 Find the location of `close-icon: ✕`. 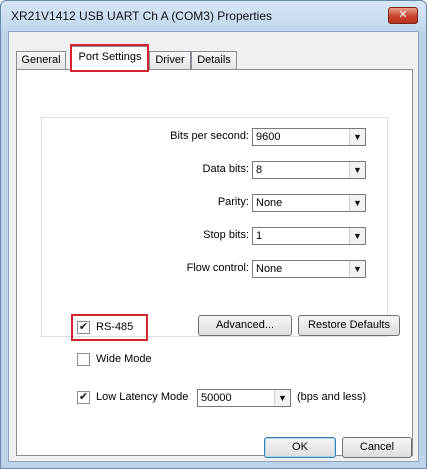

close-icon: ✕ is located at coordinates (403, 15).